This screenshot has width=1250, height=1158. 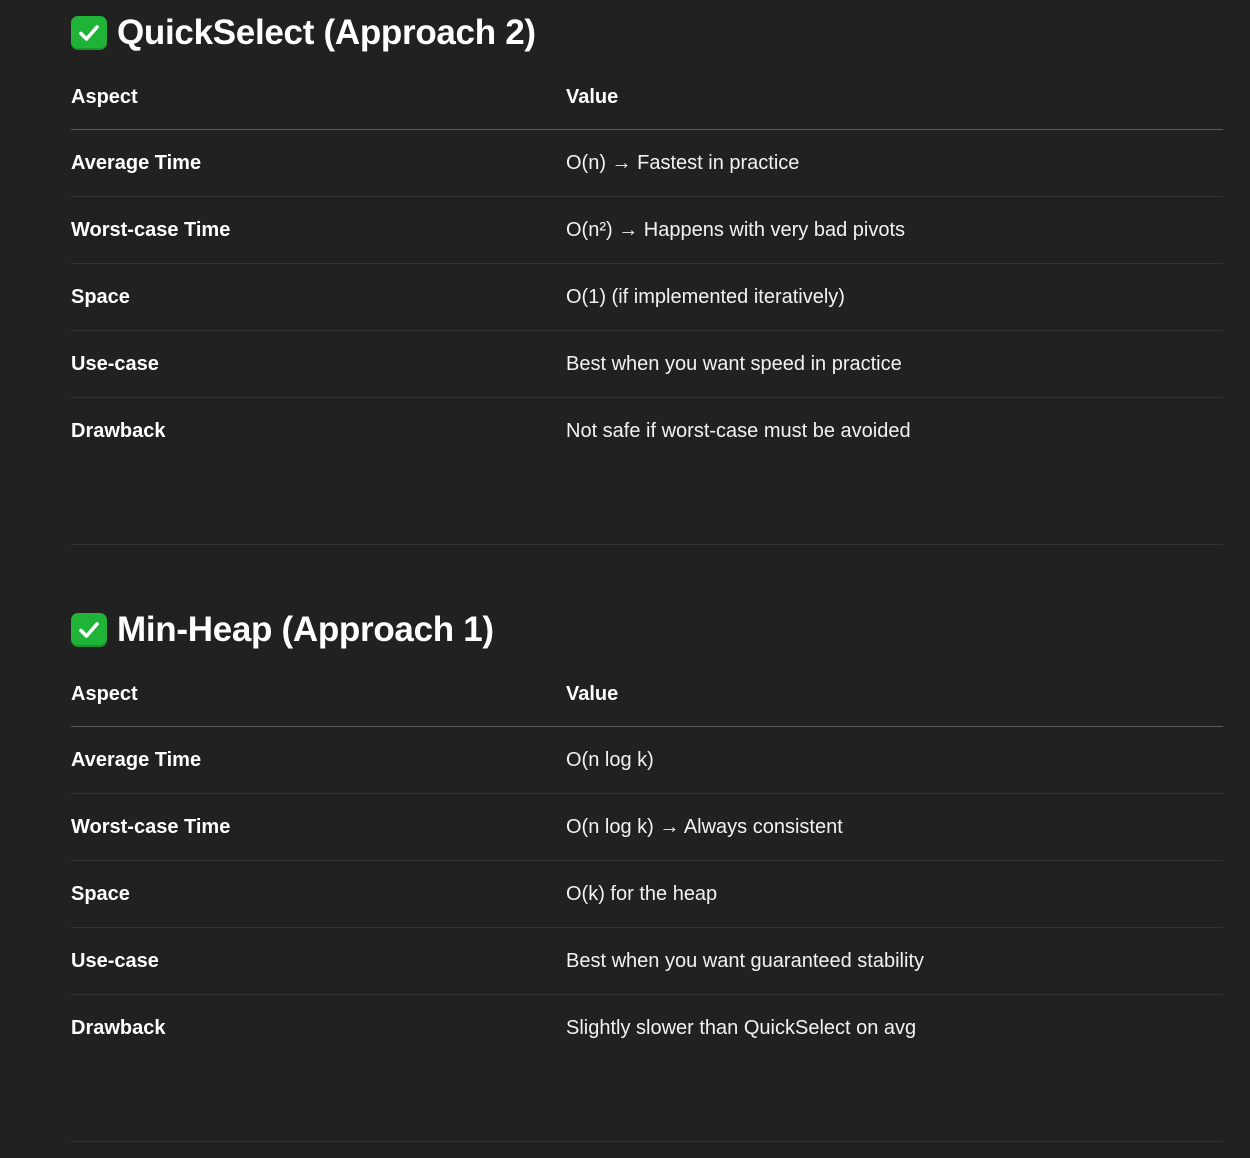 What do you see at coordinates (894, 827) in the screenshot?
I see `value-cell: O(n log k) → Always consistent` at bounding box center [894, 827].